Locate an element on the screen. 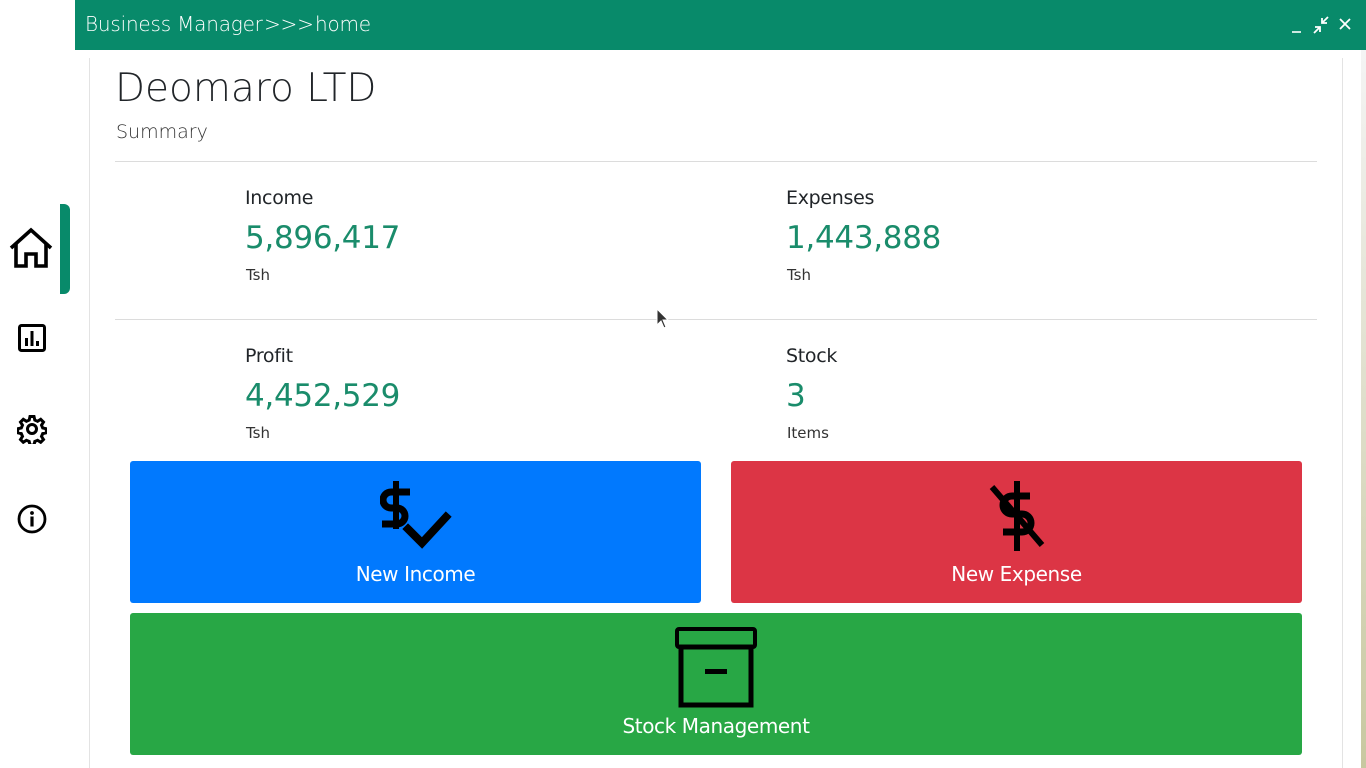  expenses-value: 1,443,888 is located at coordinates (864, 238).